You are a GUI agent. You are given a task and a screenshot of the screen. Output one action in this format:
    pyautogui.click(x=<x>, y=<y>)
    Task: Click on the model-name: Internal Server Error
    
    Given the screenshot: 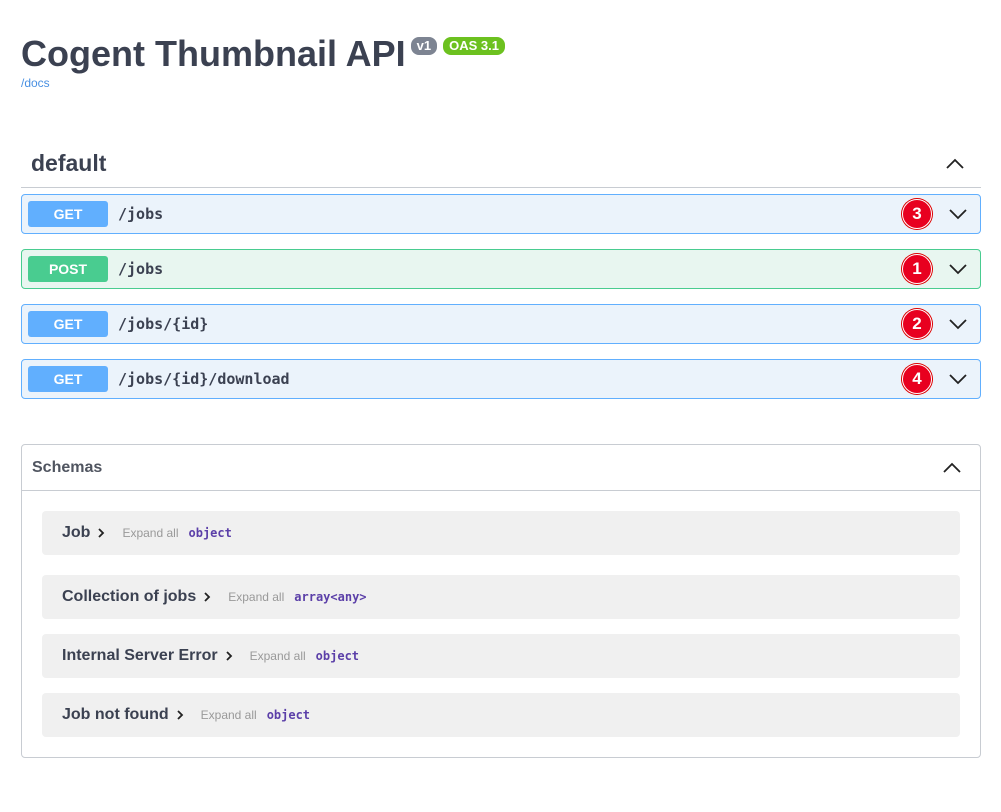 What is the action you would take?
    pyautogui.click(x=140, y=655)
    